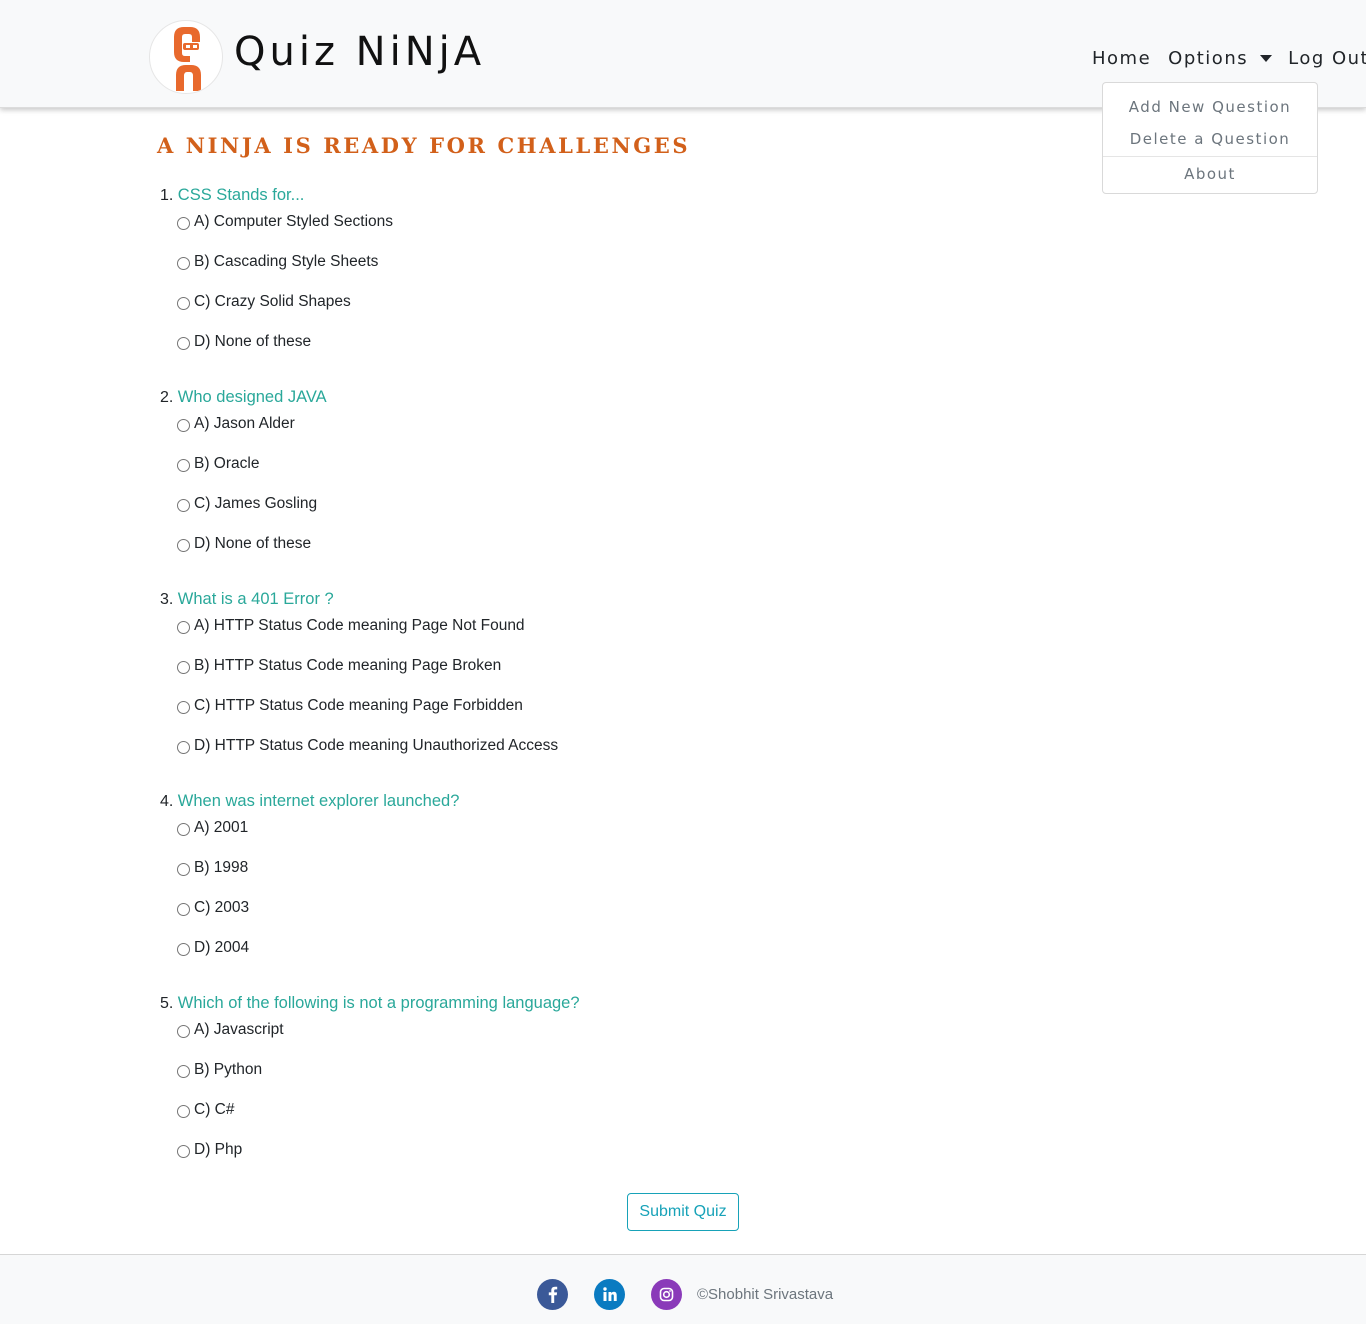 This screenshot has height=1324, width=1366. Describe the element at coordinates (286, 261) in the screenshot. I see `option-label: B) Cascading Style Sheets` at that location.